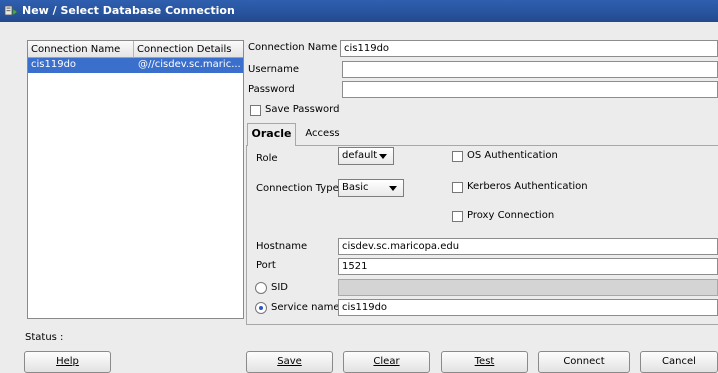  Describe the element at coordinates (261, 288) in the screenshot. I see `sid-radio` at that location.